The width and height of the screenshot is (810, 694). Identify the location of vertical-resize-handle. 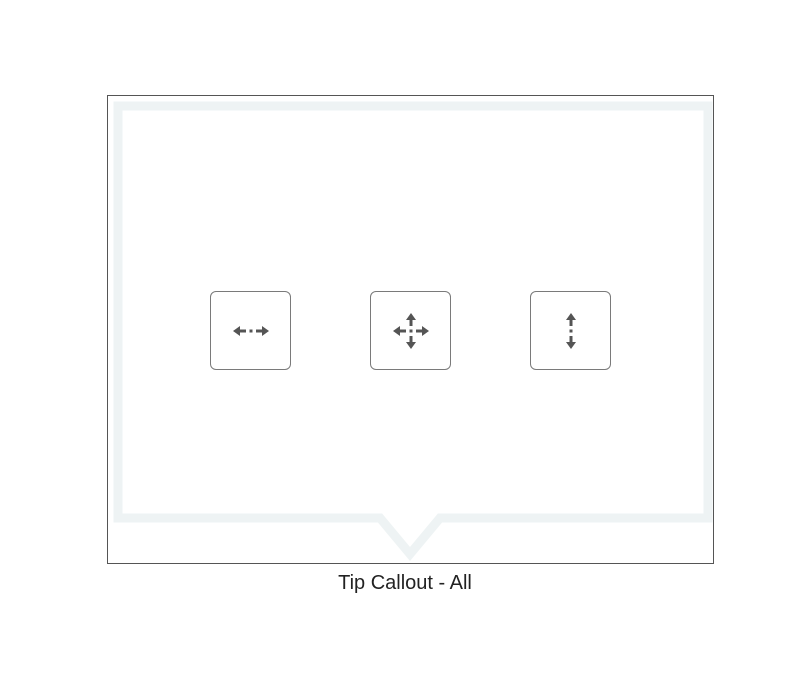
(570, 330).